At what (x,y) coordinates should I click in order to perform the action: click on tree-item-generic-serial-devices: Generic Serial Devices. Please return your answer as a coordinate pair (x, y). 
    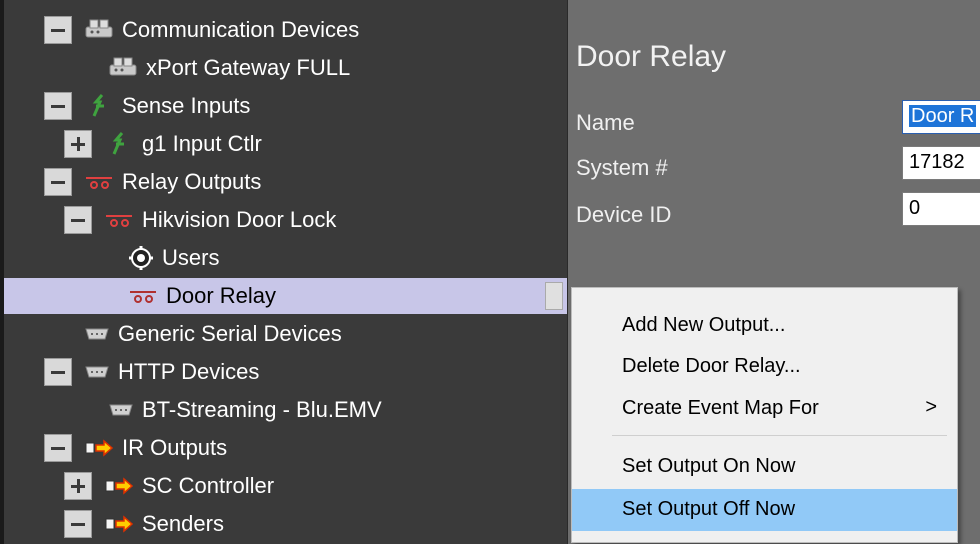
    Looking at the image, I should click on (285, 334).